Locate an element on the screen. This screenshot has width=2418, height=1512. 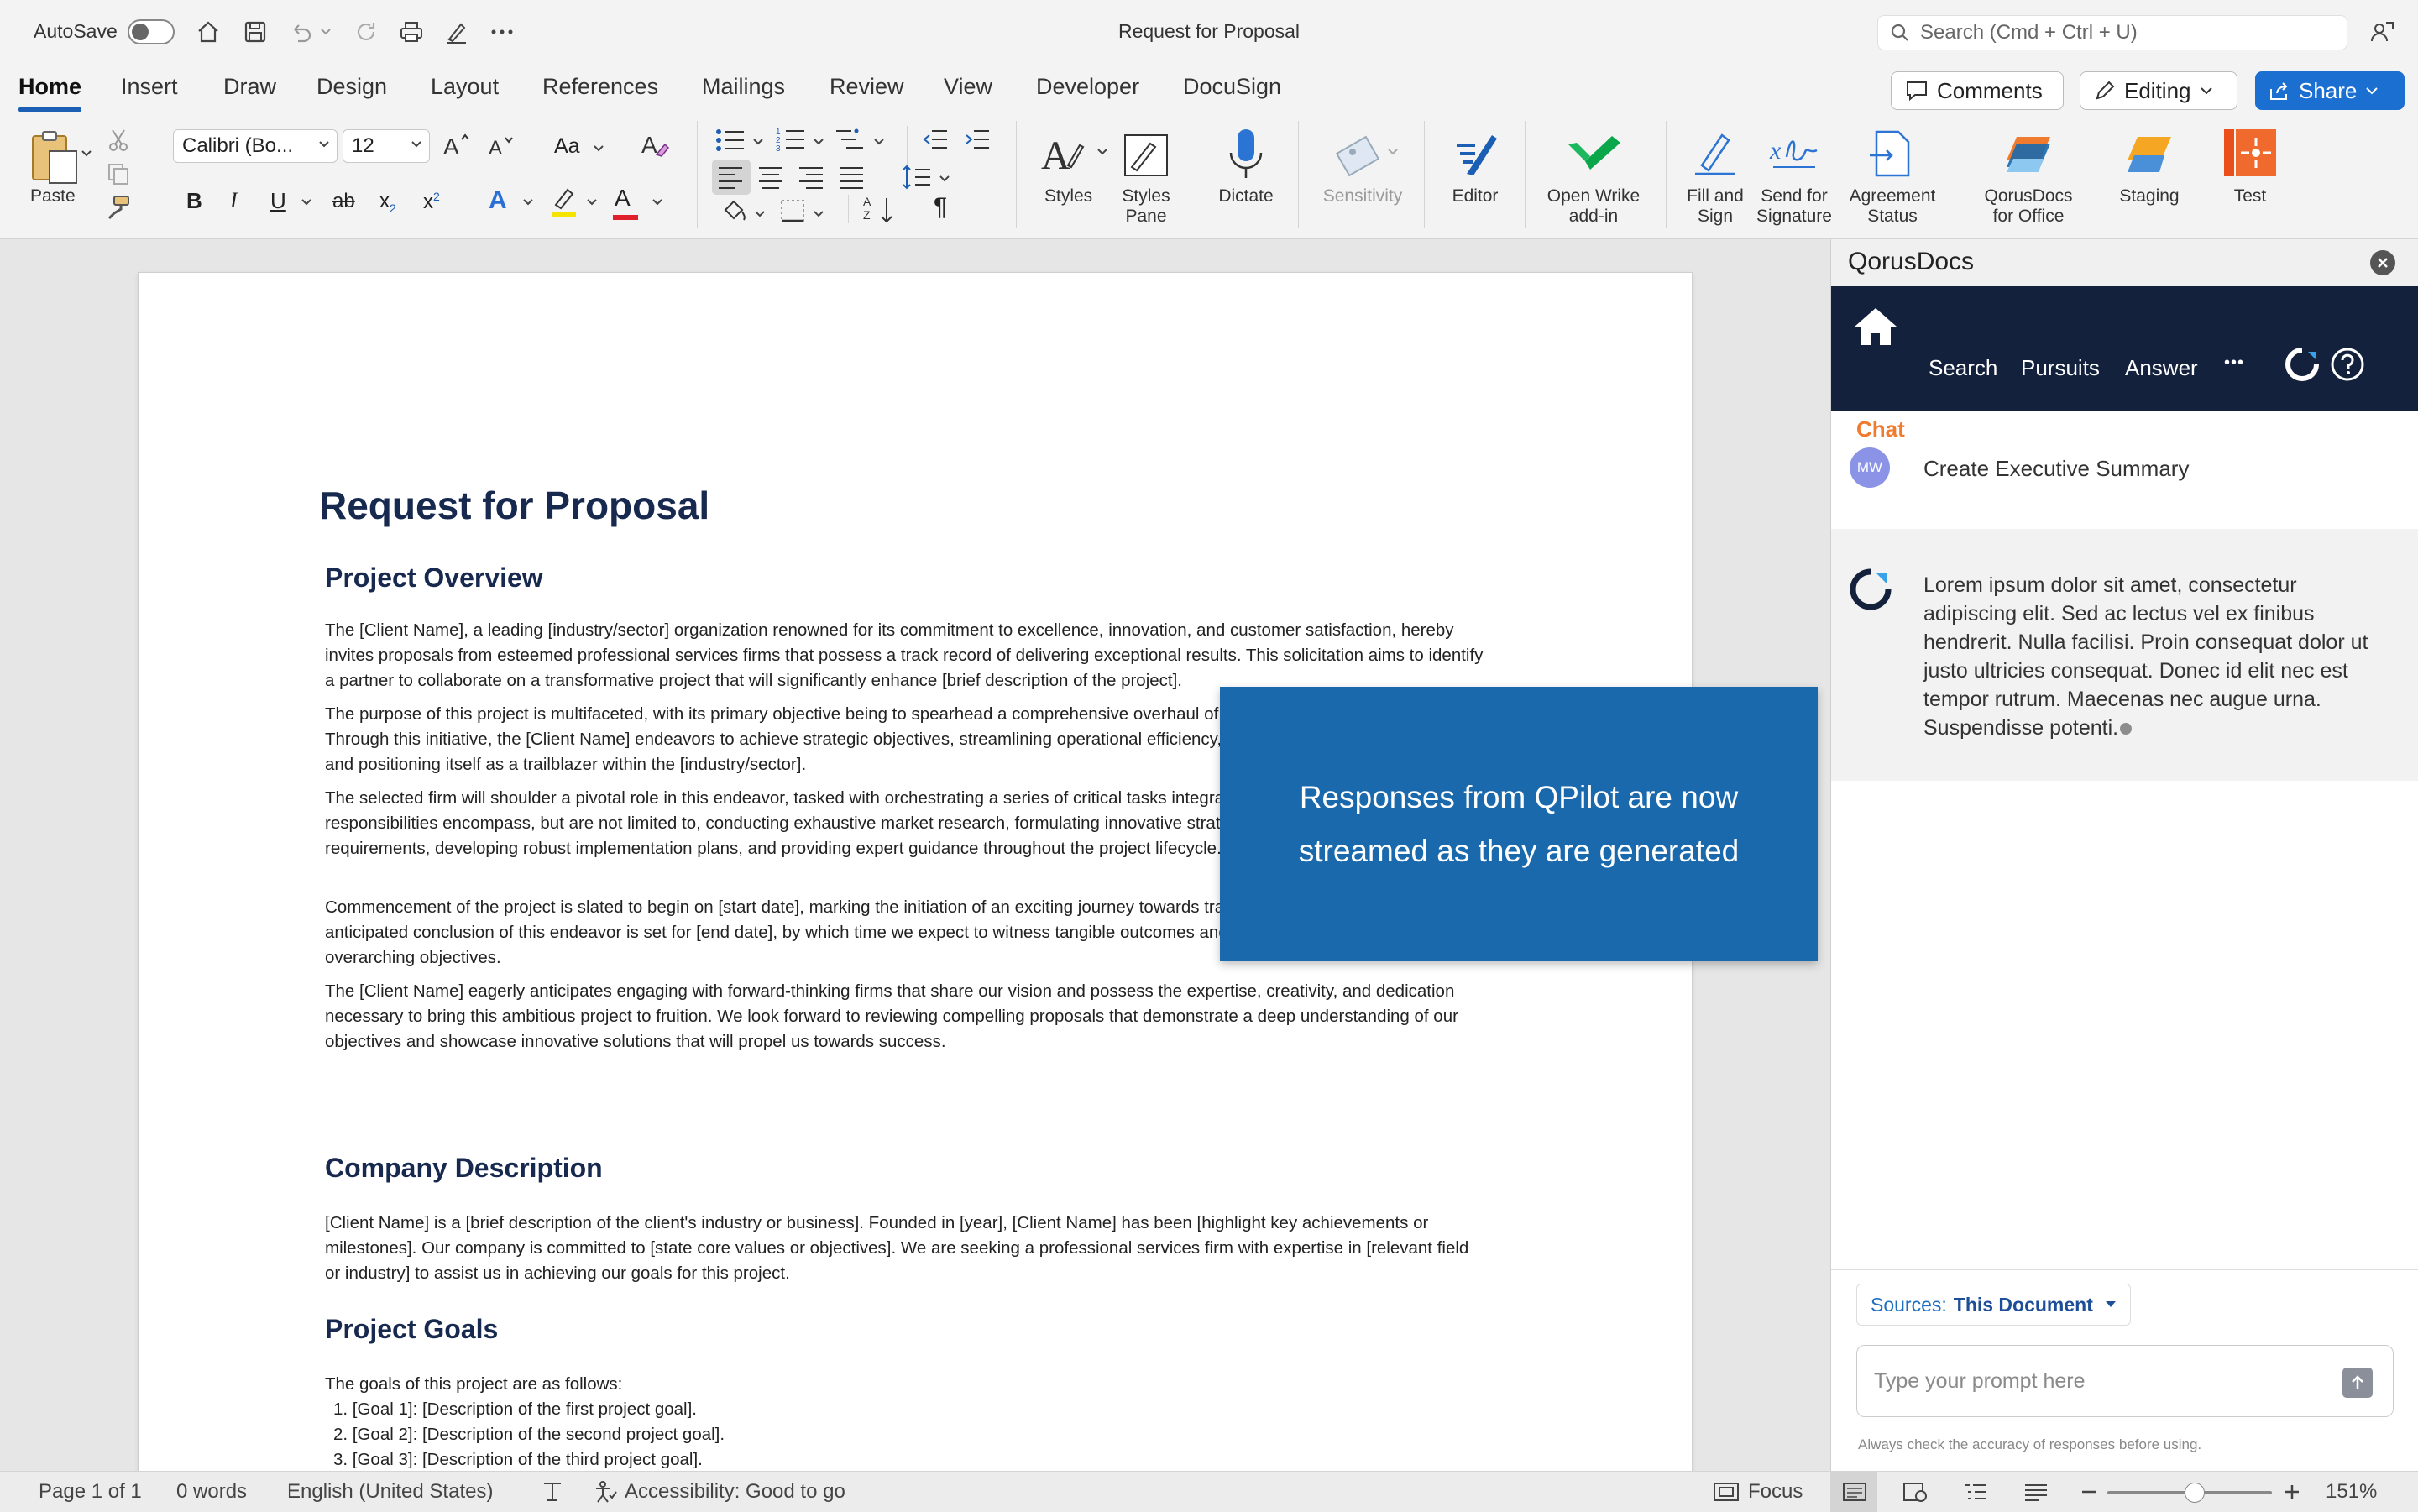
focus-label: Focus is located at coordinates (1775, 1492).